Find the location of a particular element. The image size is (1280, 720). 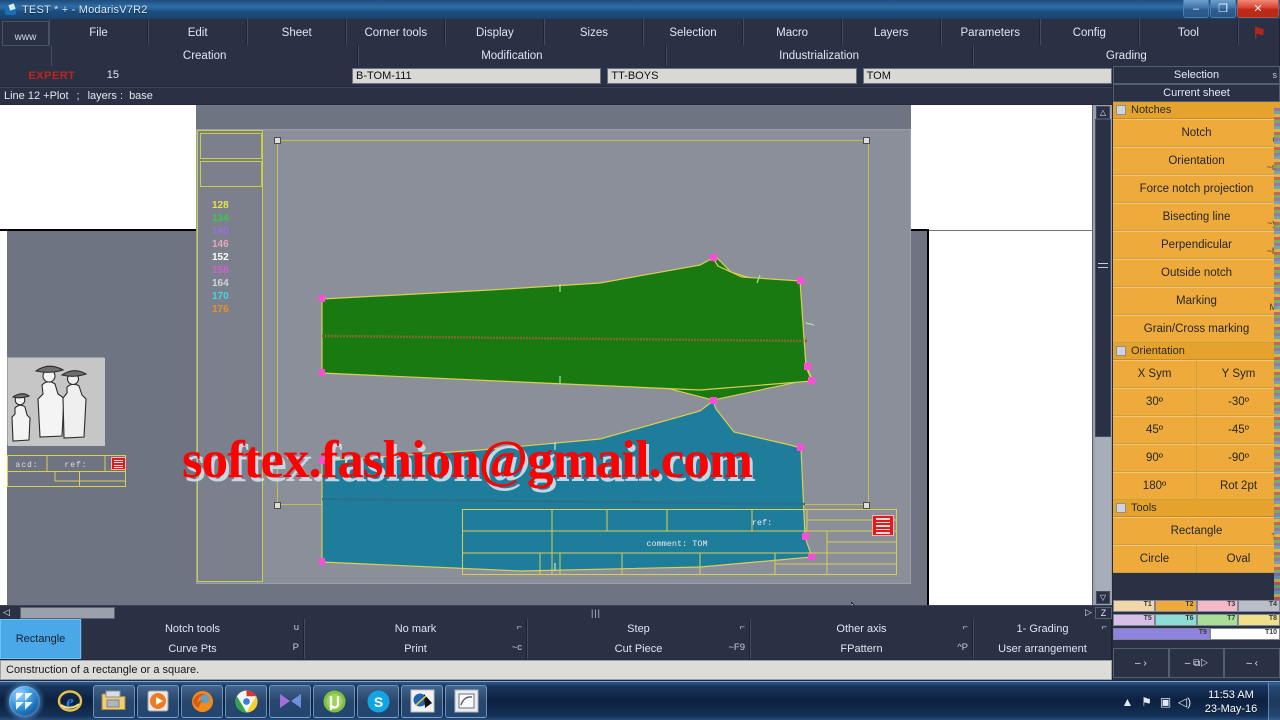

function-button-1-grading: 1- Grading ⌐ is located at coordinates (1042, 629).